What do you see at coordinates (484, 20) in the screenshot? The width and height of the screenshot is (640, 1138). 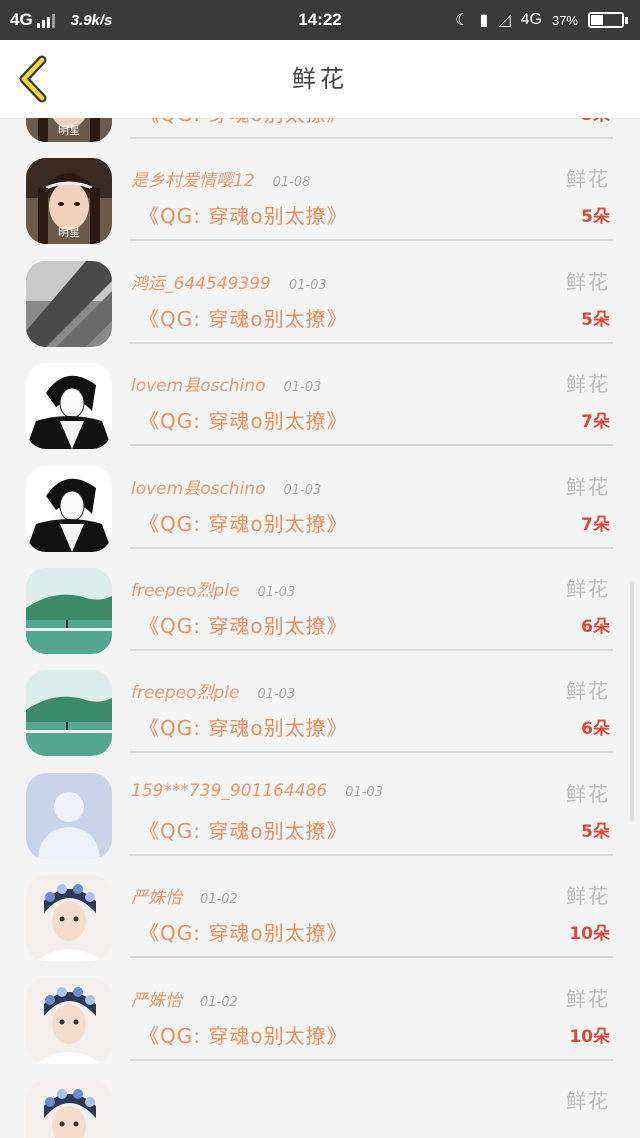 I see `sim-icon: ▮` at bounding box center [484, 20].